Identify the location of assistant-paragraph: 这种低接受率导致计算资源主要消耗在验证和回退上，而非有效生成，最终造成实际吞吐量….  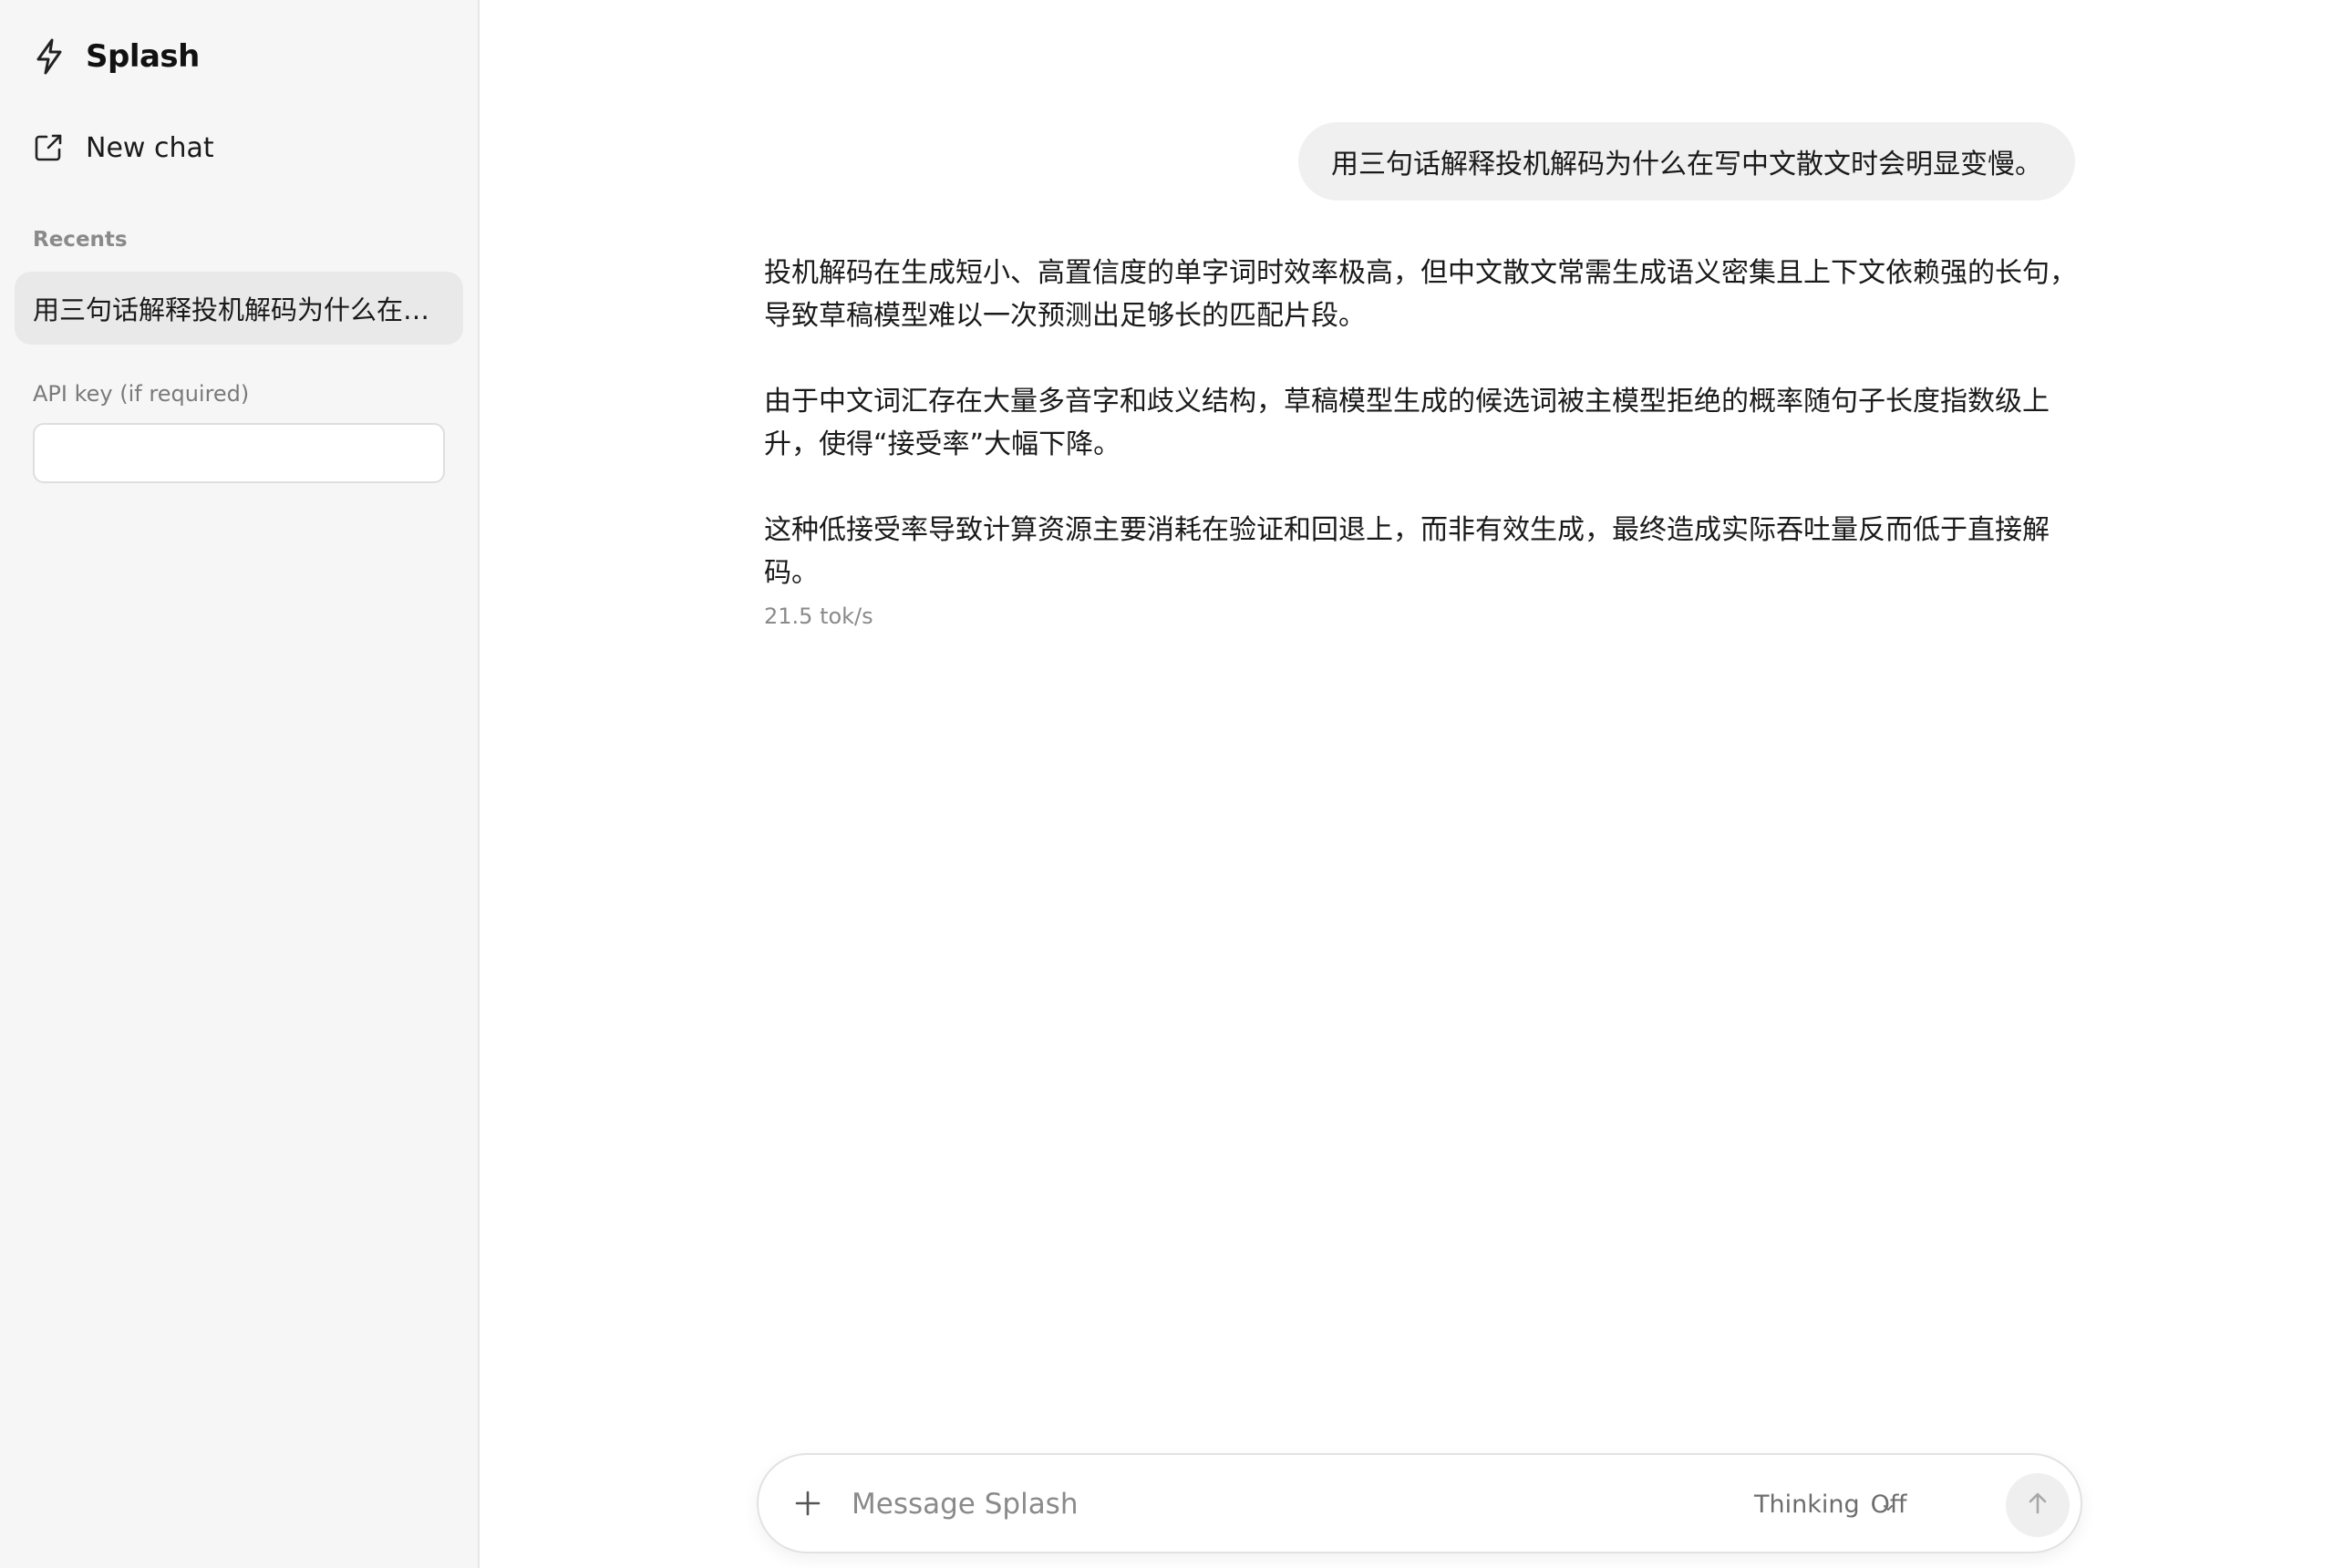
(1407, 551).